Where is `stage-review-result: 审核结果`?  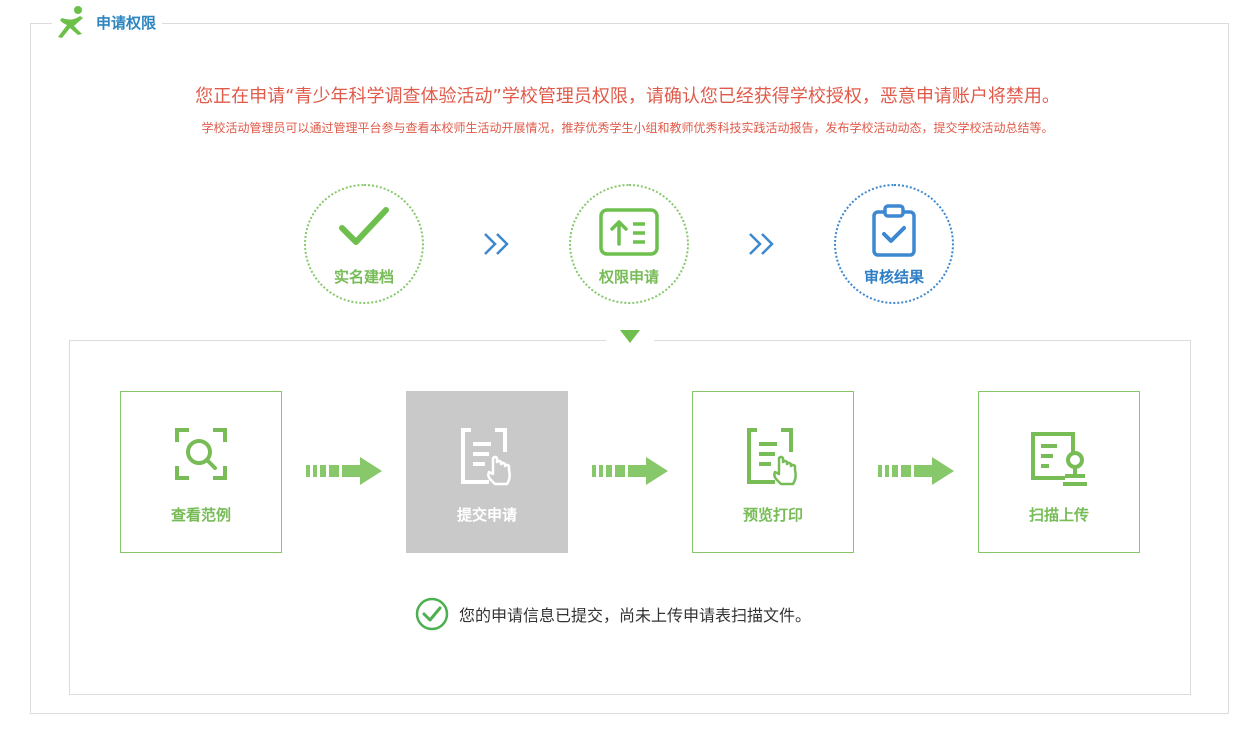 stage-review-result: 审核结果 is located at coordinates (894, 244).